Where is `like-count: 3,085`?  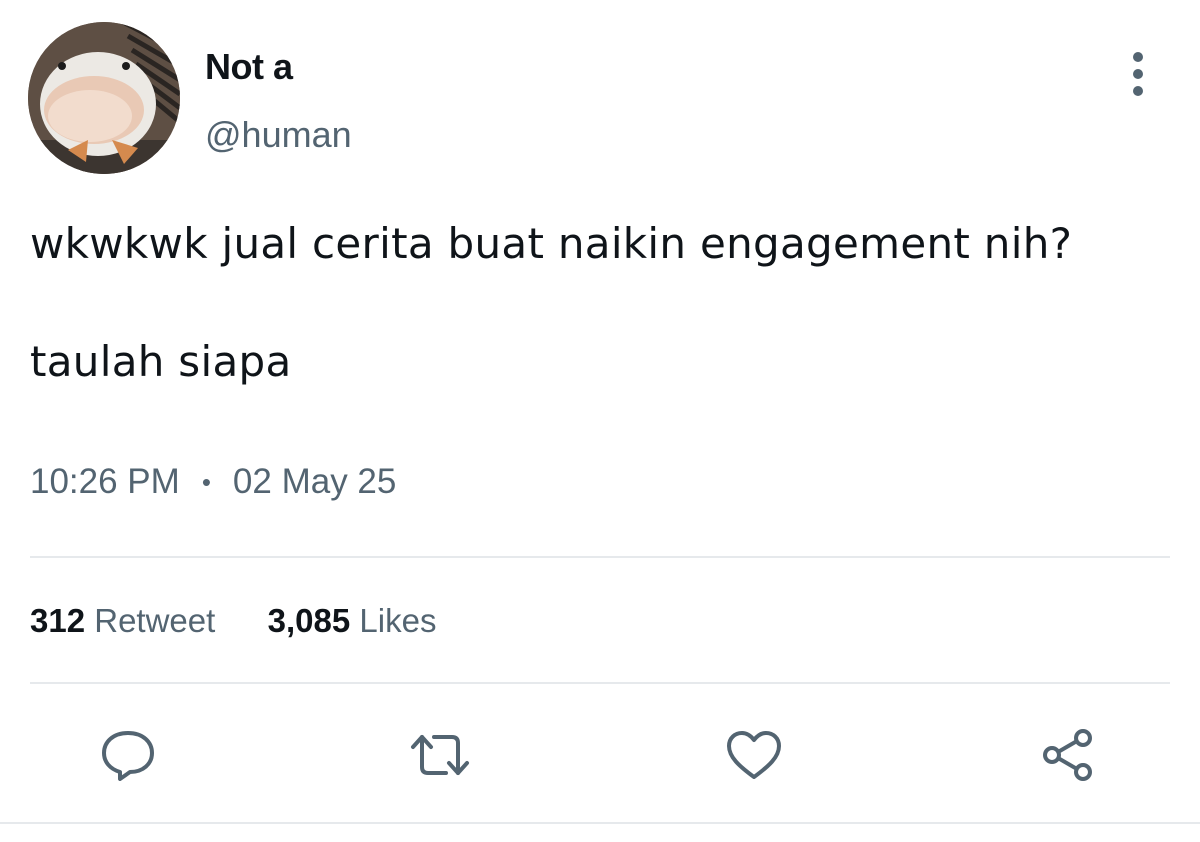
like-count: 3,085 is located at coordinates (309, 620).